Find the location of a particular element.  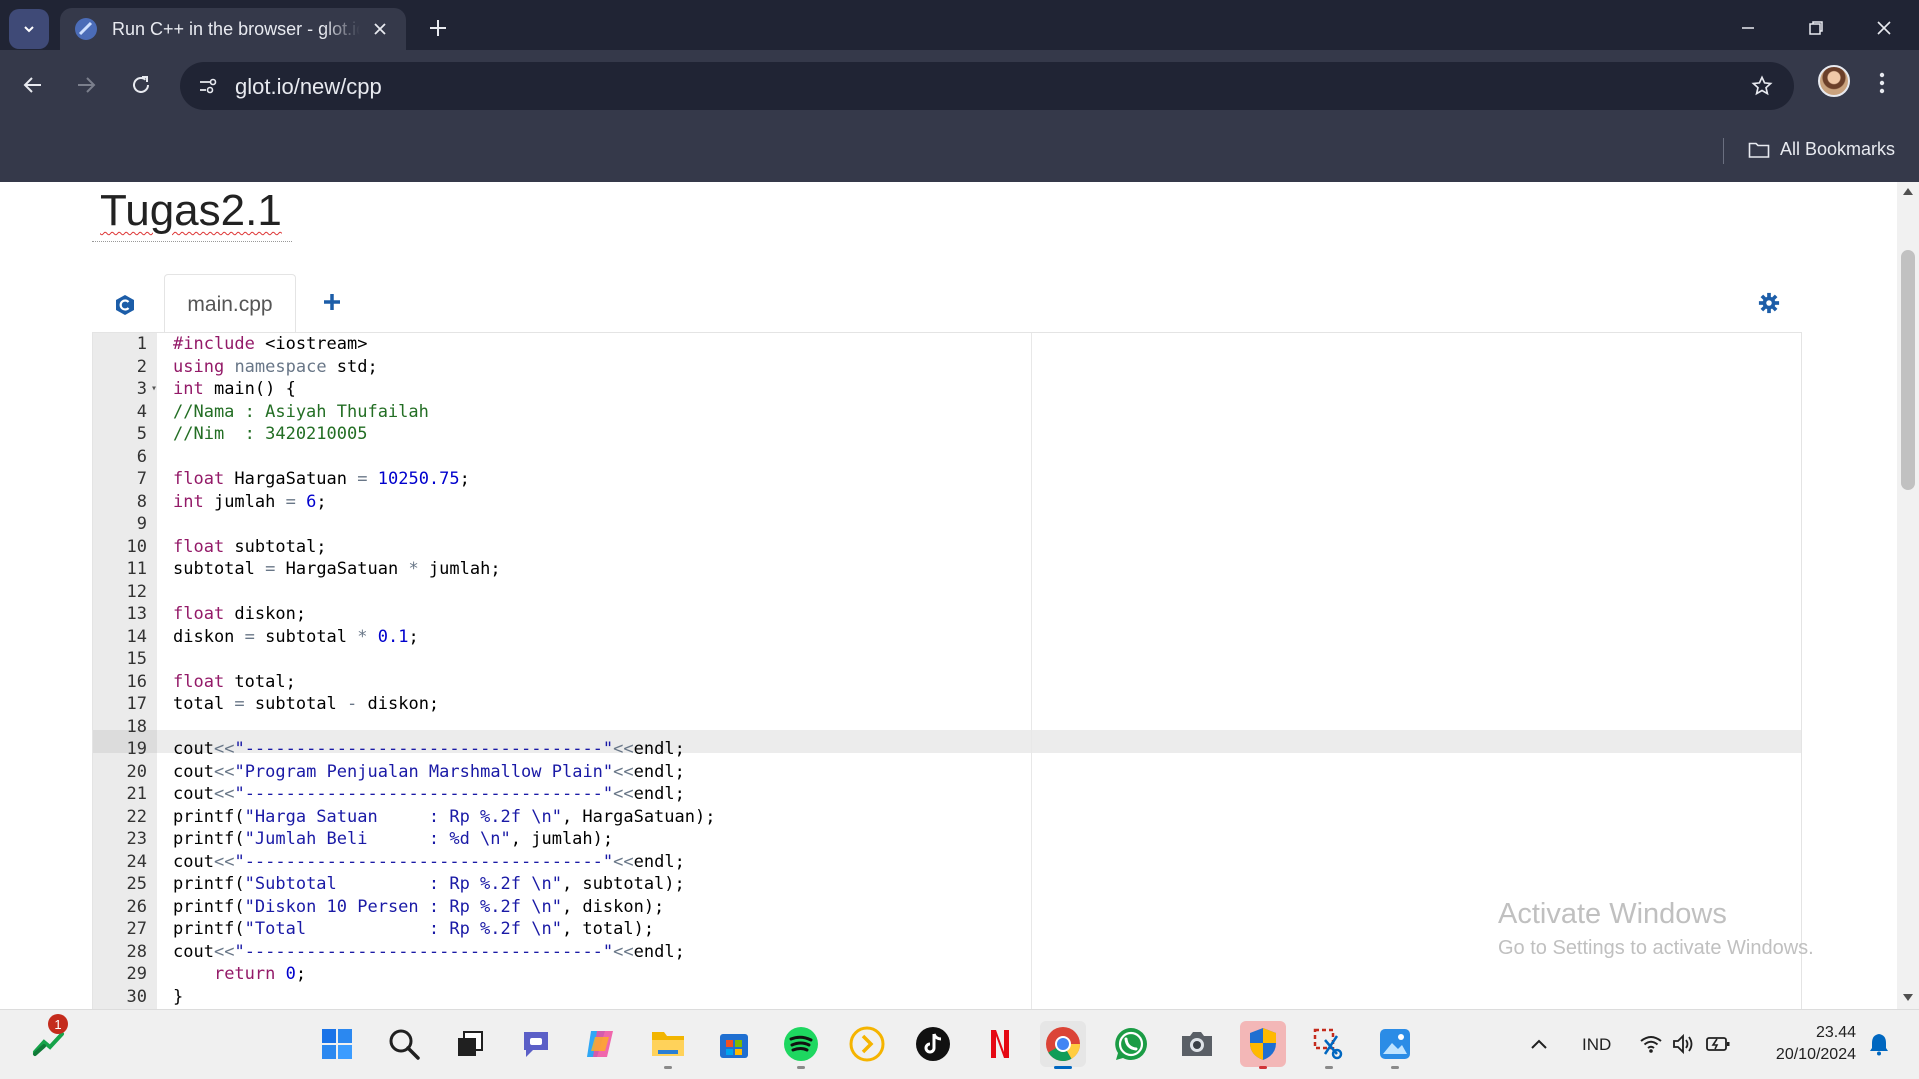

close-icon is located at coordinates (1884, 28).